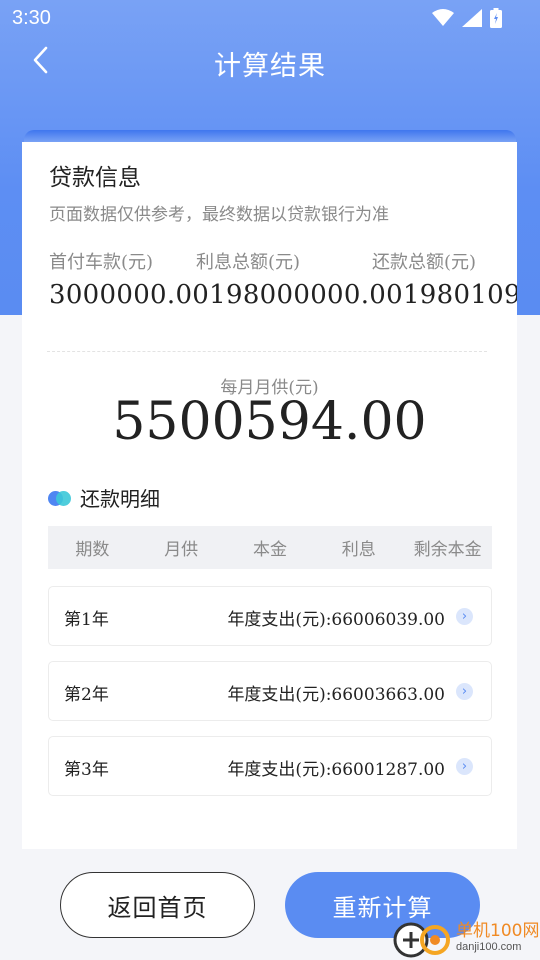  What do you see at coordinates (31, 18) in the screenshot?
I see `status-time: 3:30` at bounding box center [31, 18].